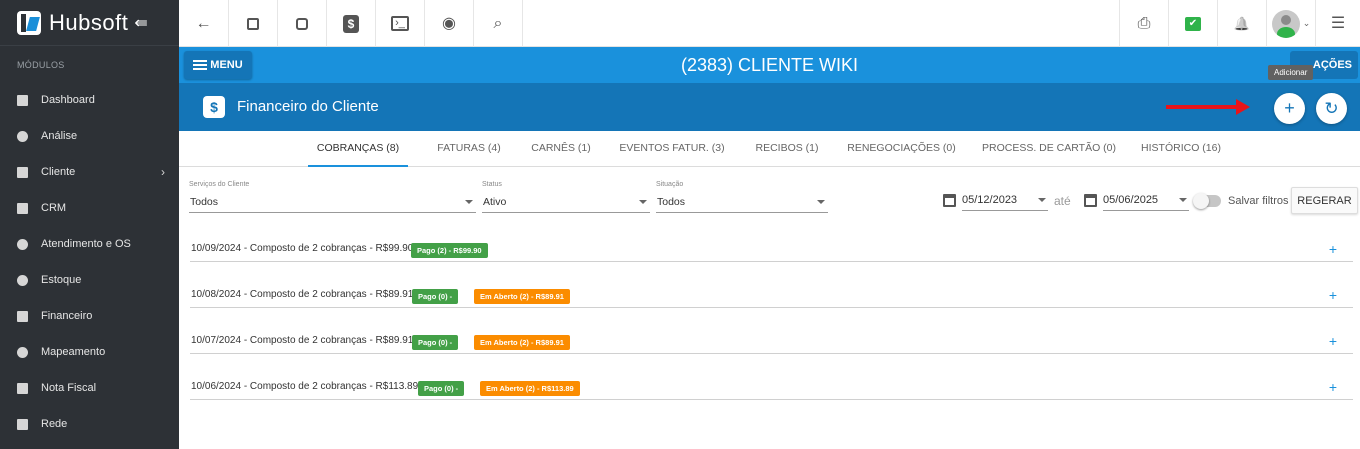 Image resolution: width=1360 pixels, height=449 pixels. I want to click on list-menu-button: ☰, so click(1337, 23).